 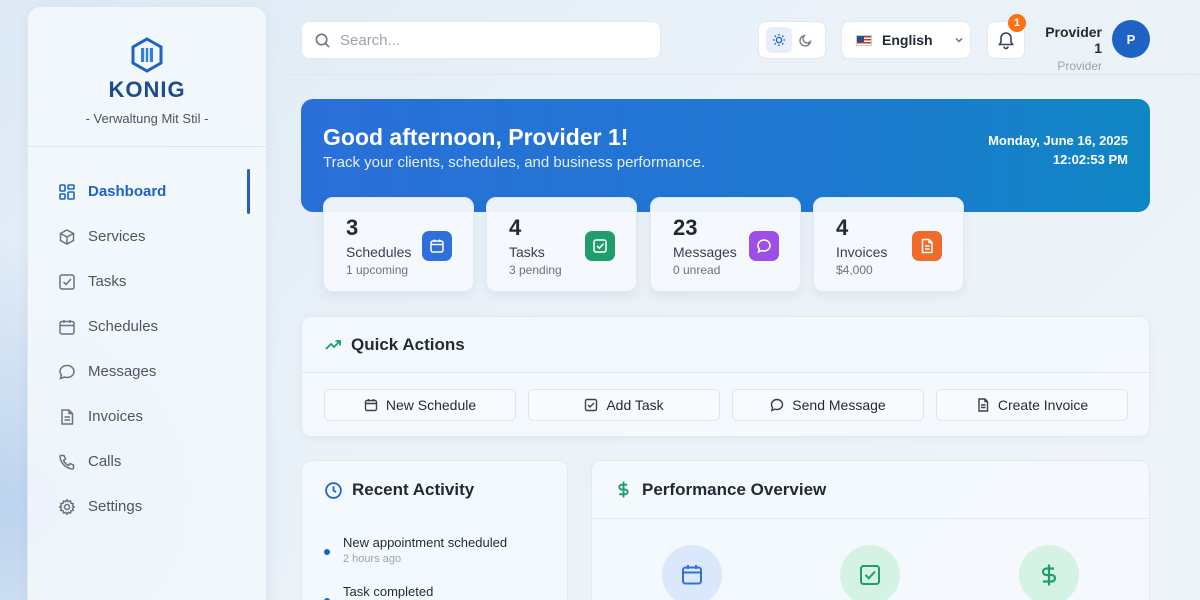 I want to click on sidebar-item-schedules: Schedules, so click(x=147, y=326).